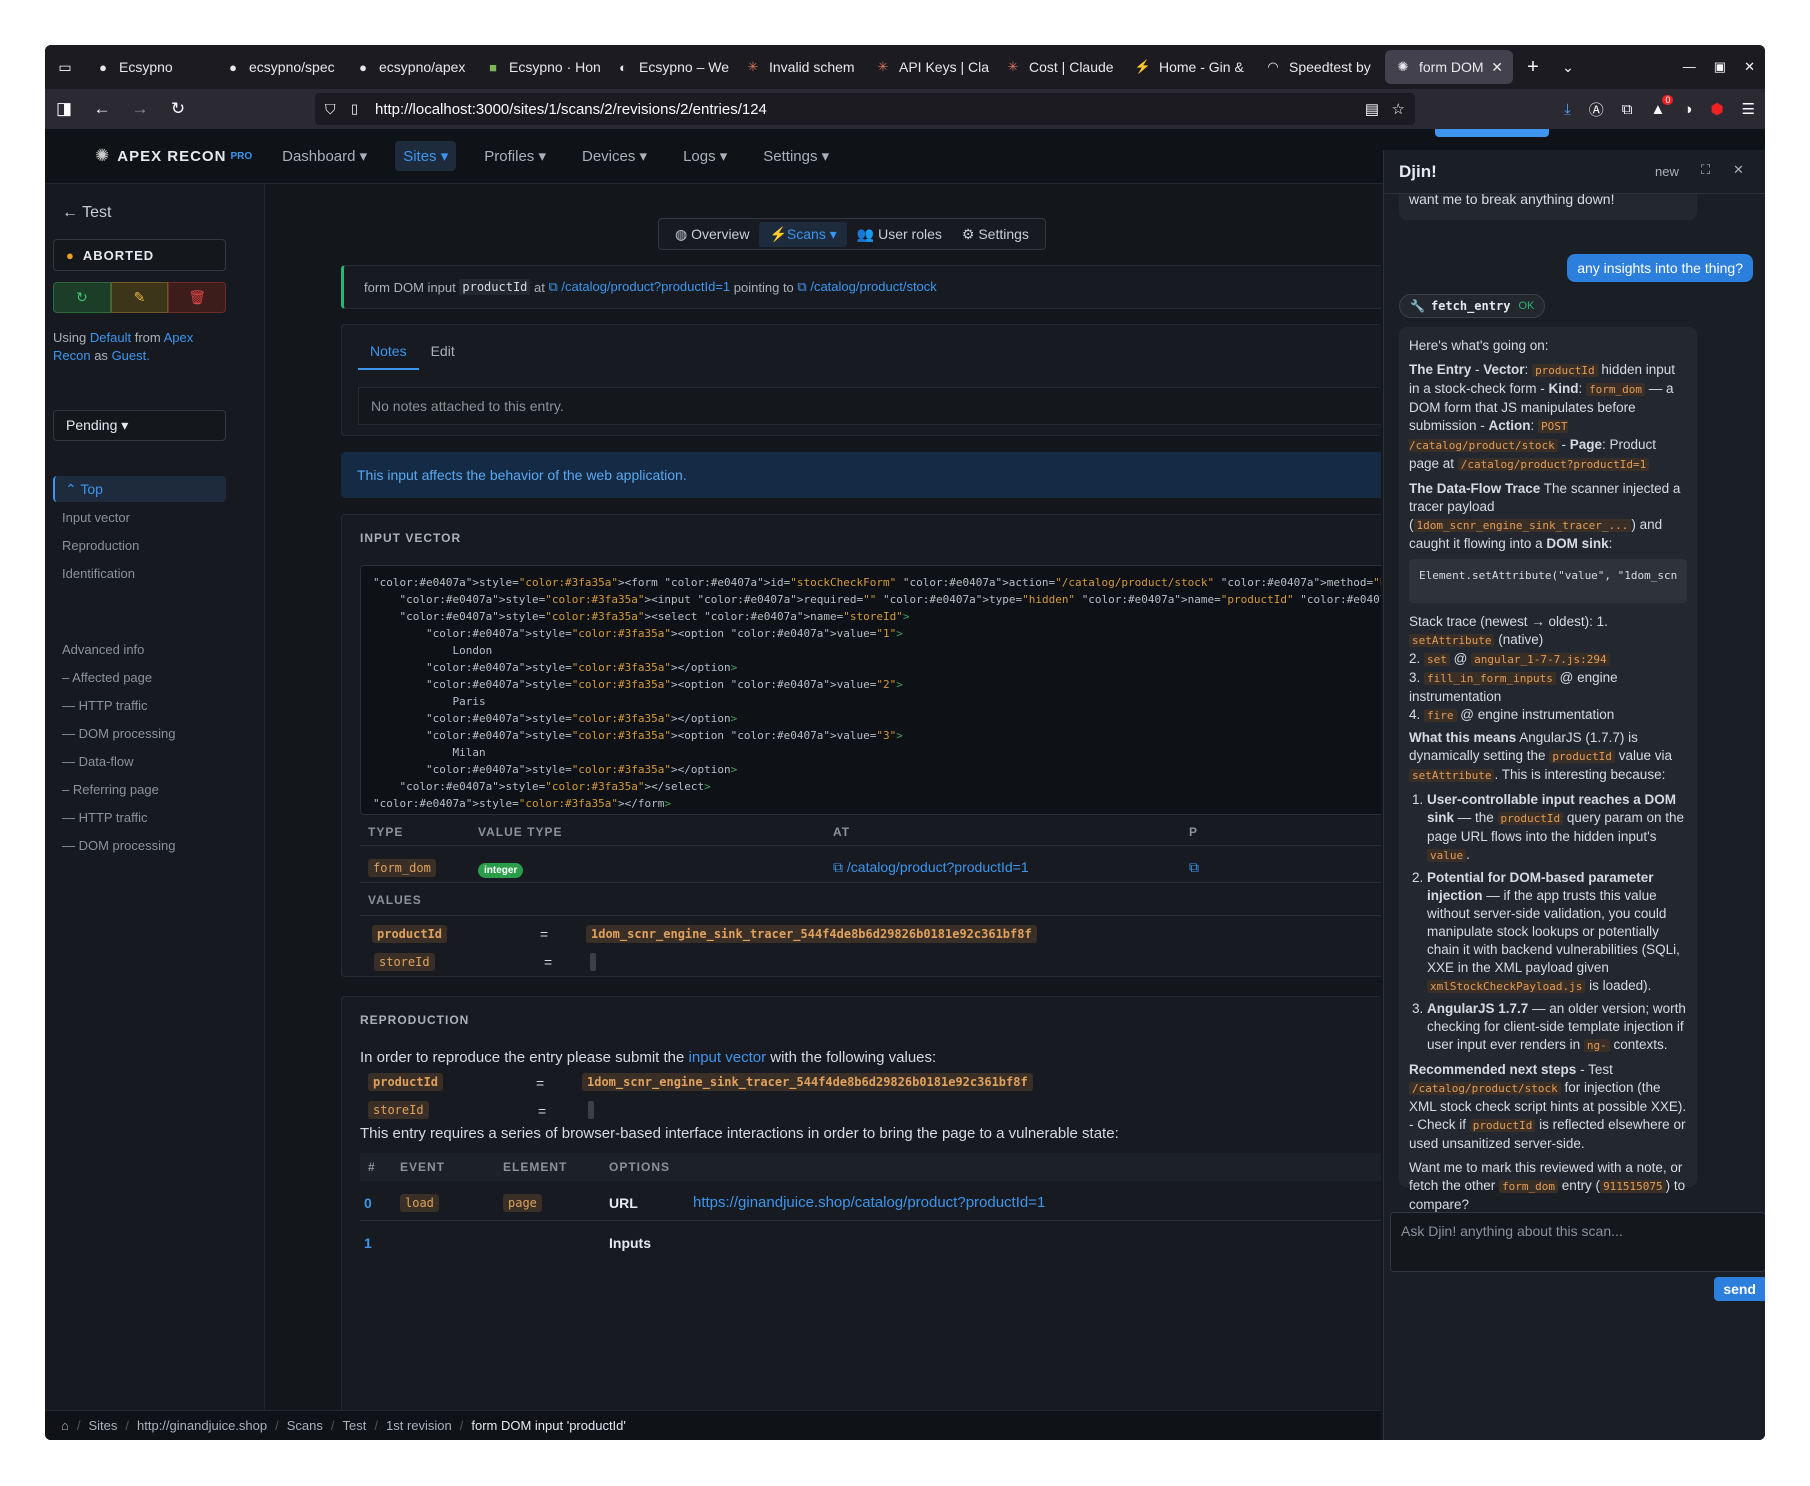 This screenshot has width=1810, height=1486. I want to click on value-row-store: storeId =, so click(485, 962).